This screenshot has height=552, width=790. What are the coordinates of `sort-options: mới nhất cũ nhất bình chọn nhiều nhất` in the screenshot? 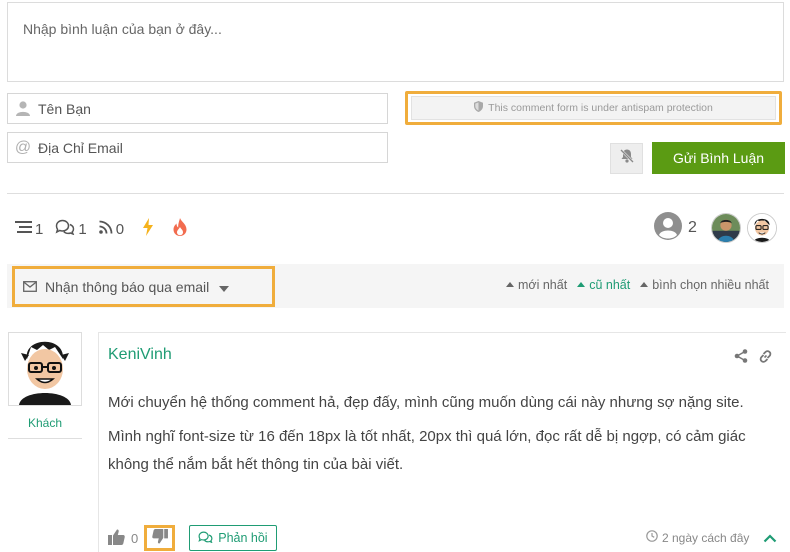 It's located at (637, 285).